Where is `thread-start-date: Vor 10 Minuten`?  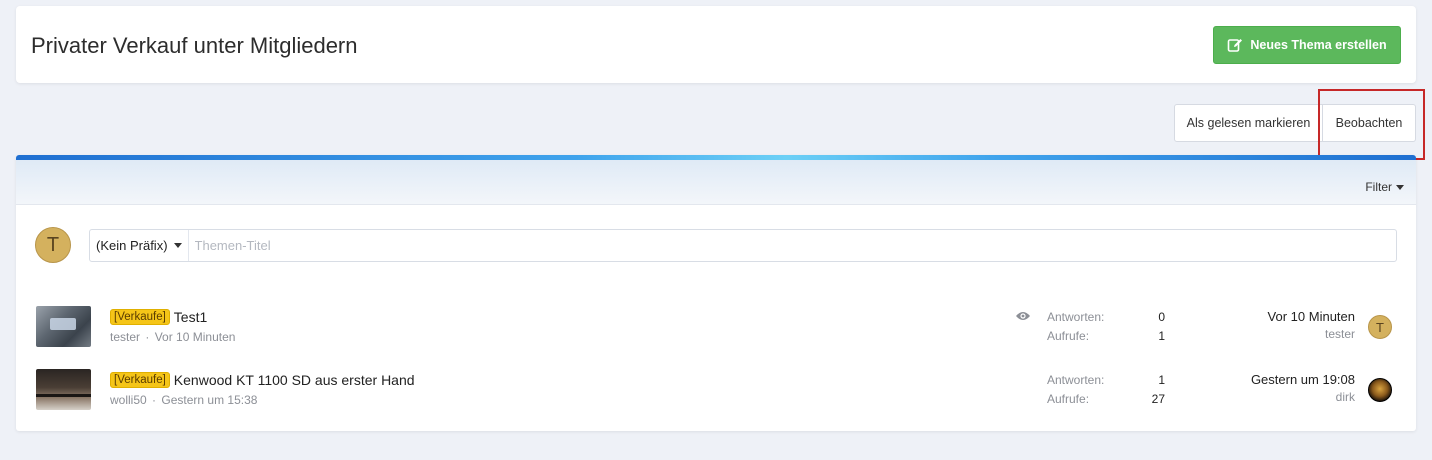
thread-start-date: Vor 10 Minuten is located at coordinates (195, 337).